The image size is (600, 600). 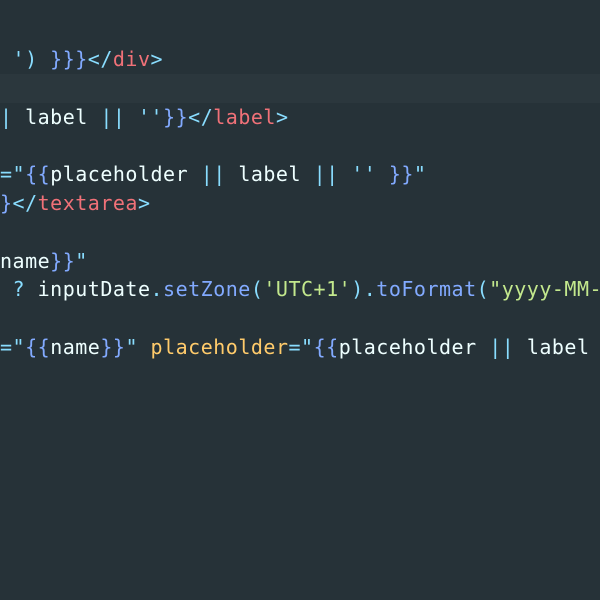 I want to click on code-token: ., so click(x=157, y=289).